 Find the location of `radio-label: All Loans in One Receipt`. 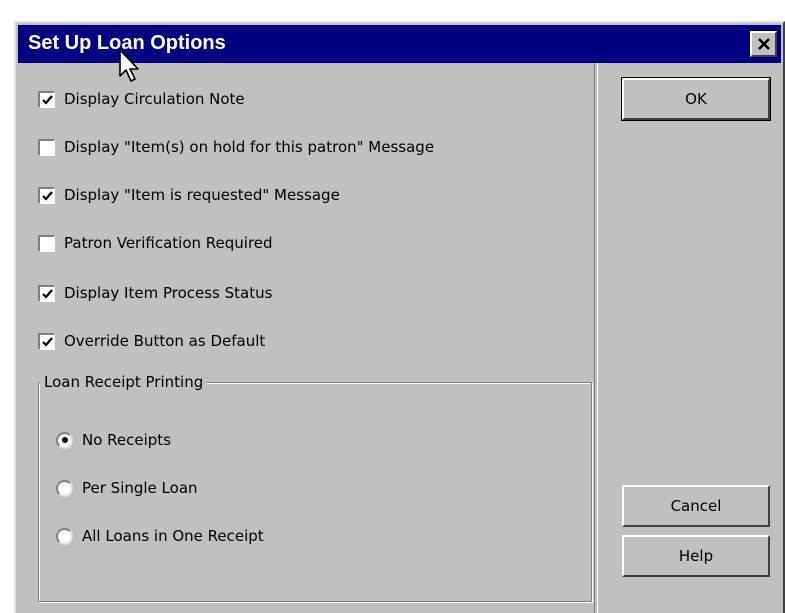

radio-label: All Loans in One Receipt is located at coordinates (173, 536).